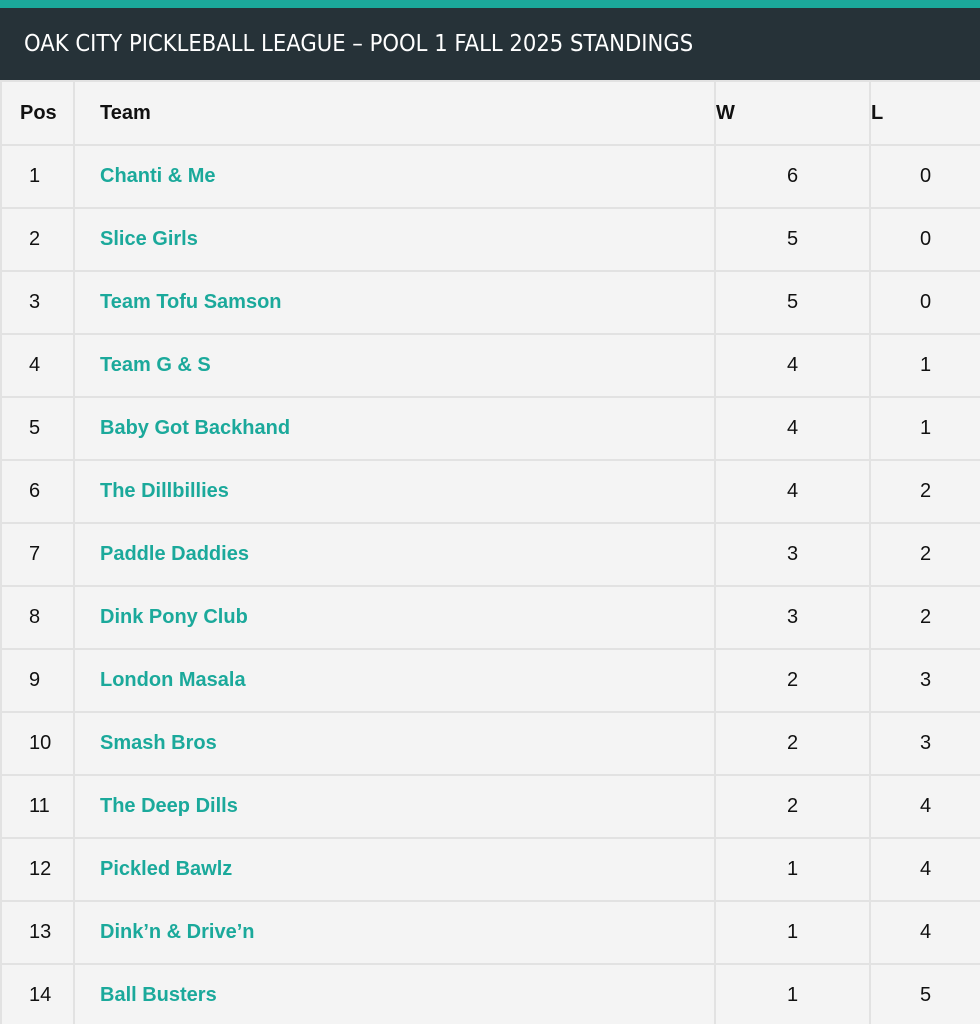 This screenshot has height=1024, width=980. I want to click on team-link: Ball Busters, so click(158, 995).